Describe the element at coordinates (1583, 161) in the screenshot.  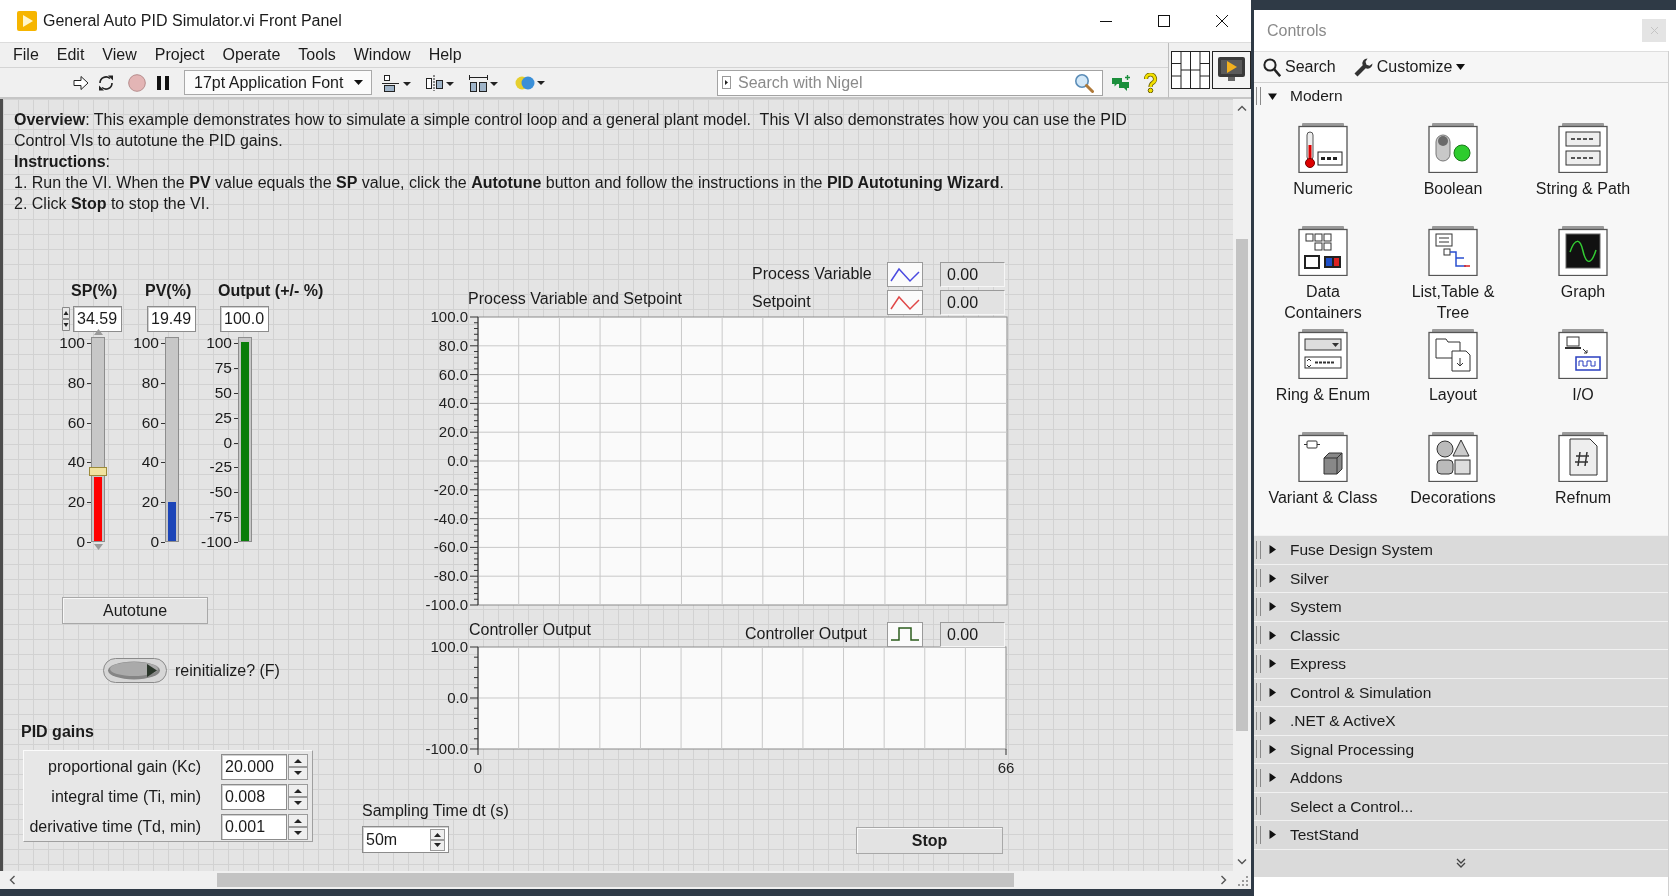
I see `palette-item: String & Path` at that location.